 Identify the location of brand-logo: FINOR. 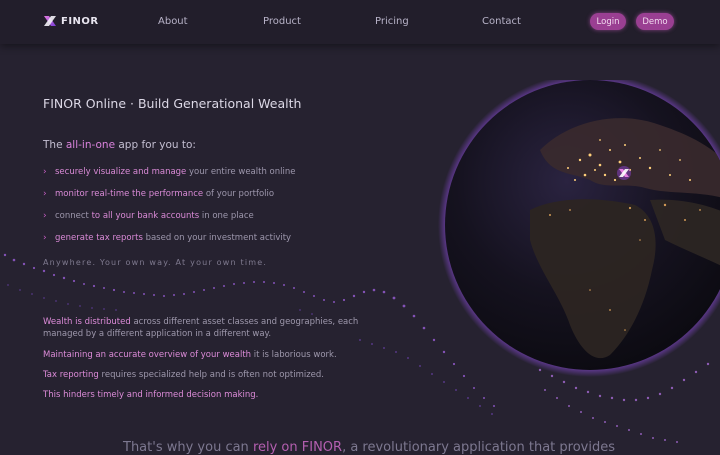
(71, 21).